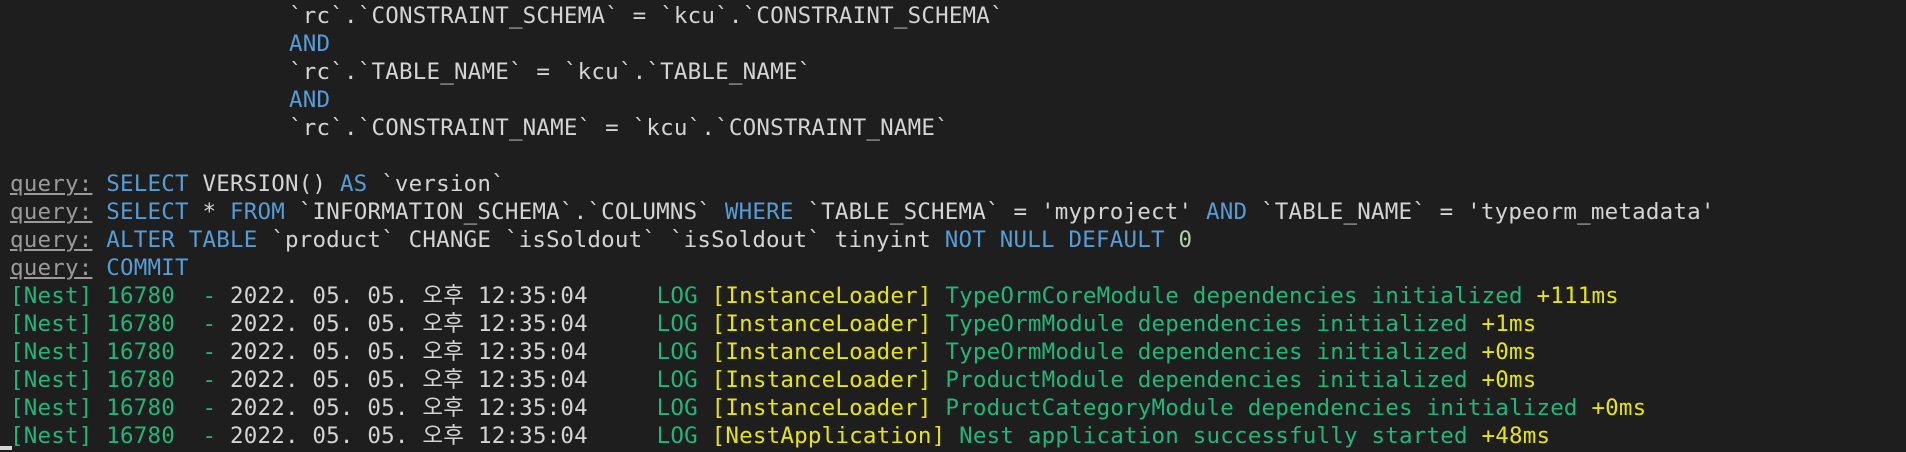  What do you see at coordinates (999, 212) in the screenshot?
I see `sql-text: `TABLE_SCHEMA` = 'myproject'` at bounding box center [999, 212].